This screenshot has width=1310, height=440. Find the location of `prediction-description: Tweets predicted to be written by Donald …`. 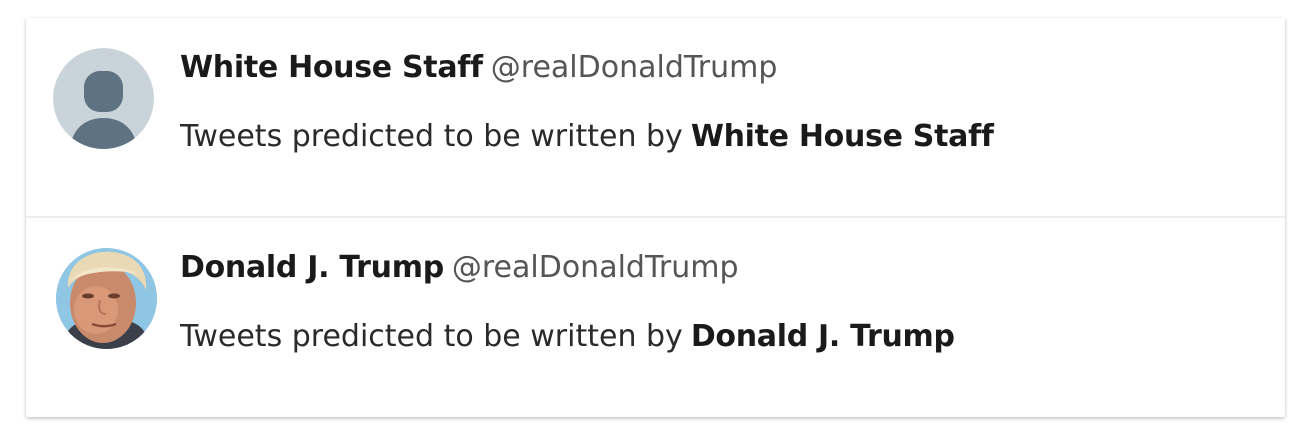

prediction-description: Tweets predicted to be written by Donald … is located at coordinates (567, 337).